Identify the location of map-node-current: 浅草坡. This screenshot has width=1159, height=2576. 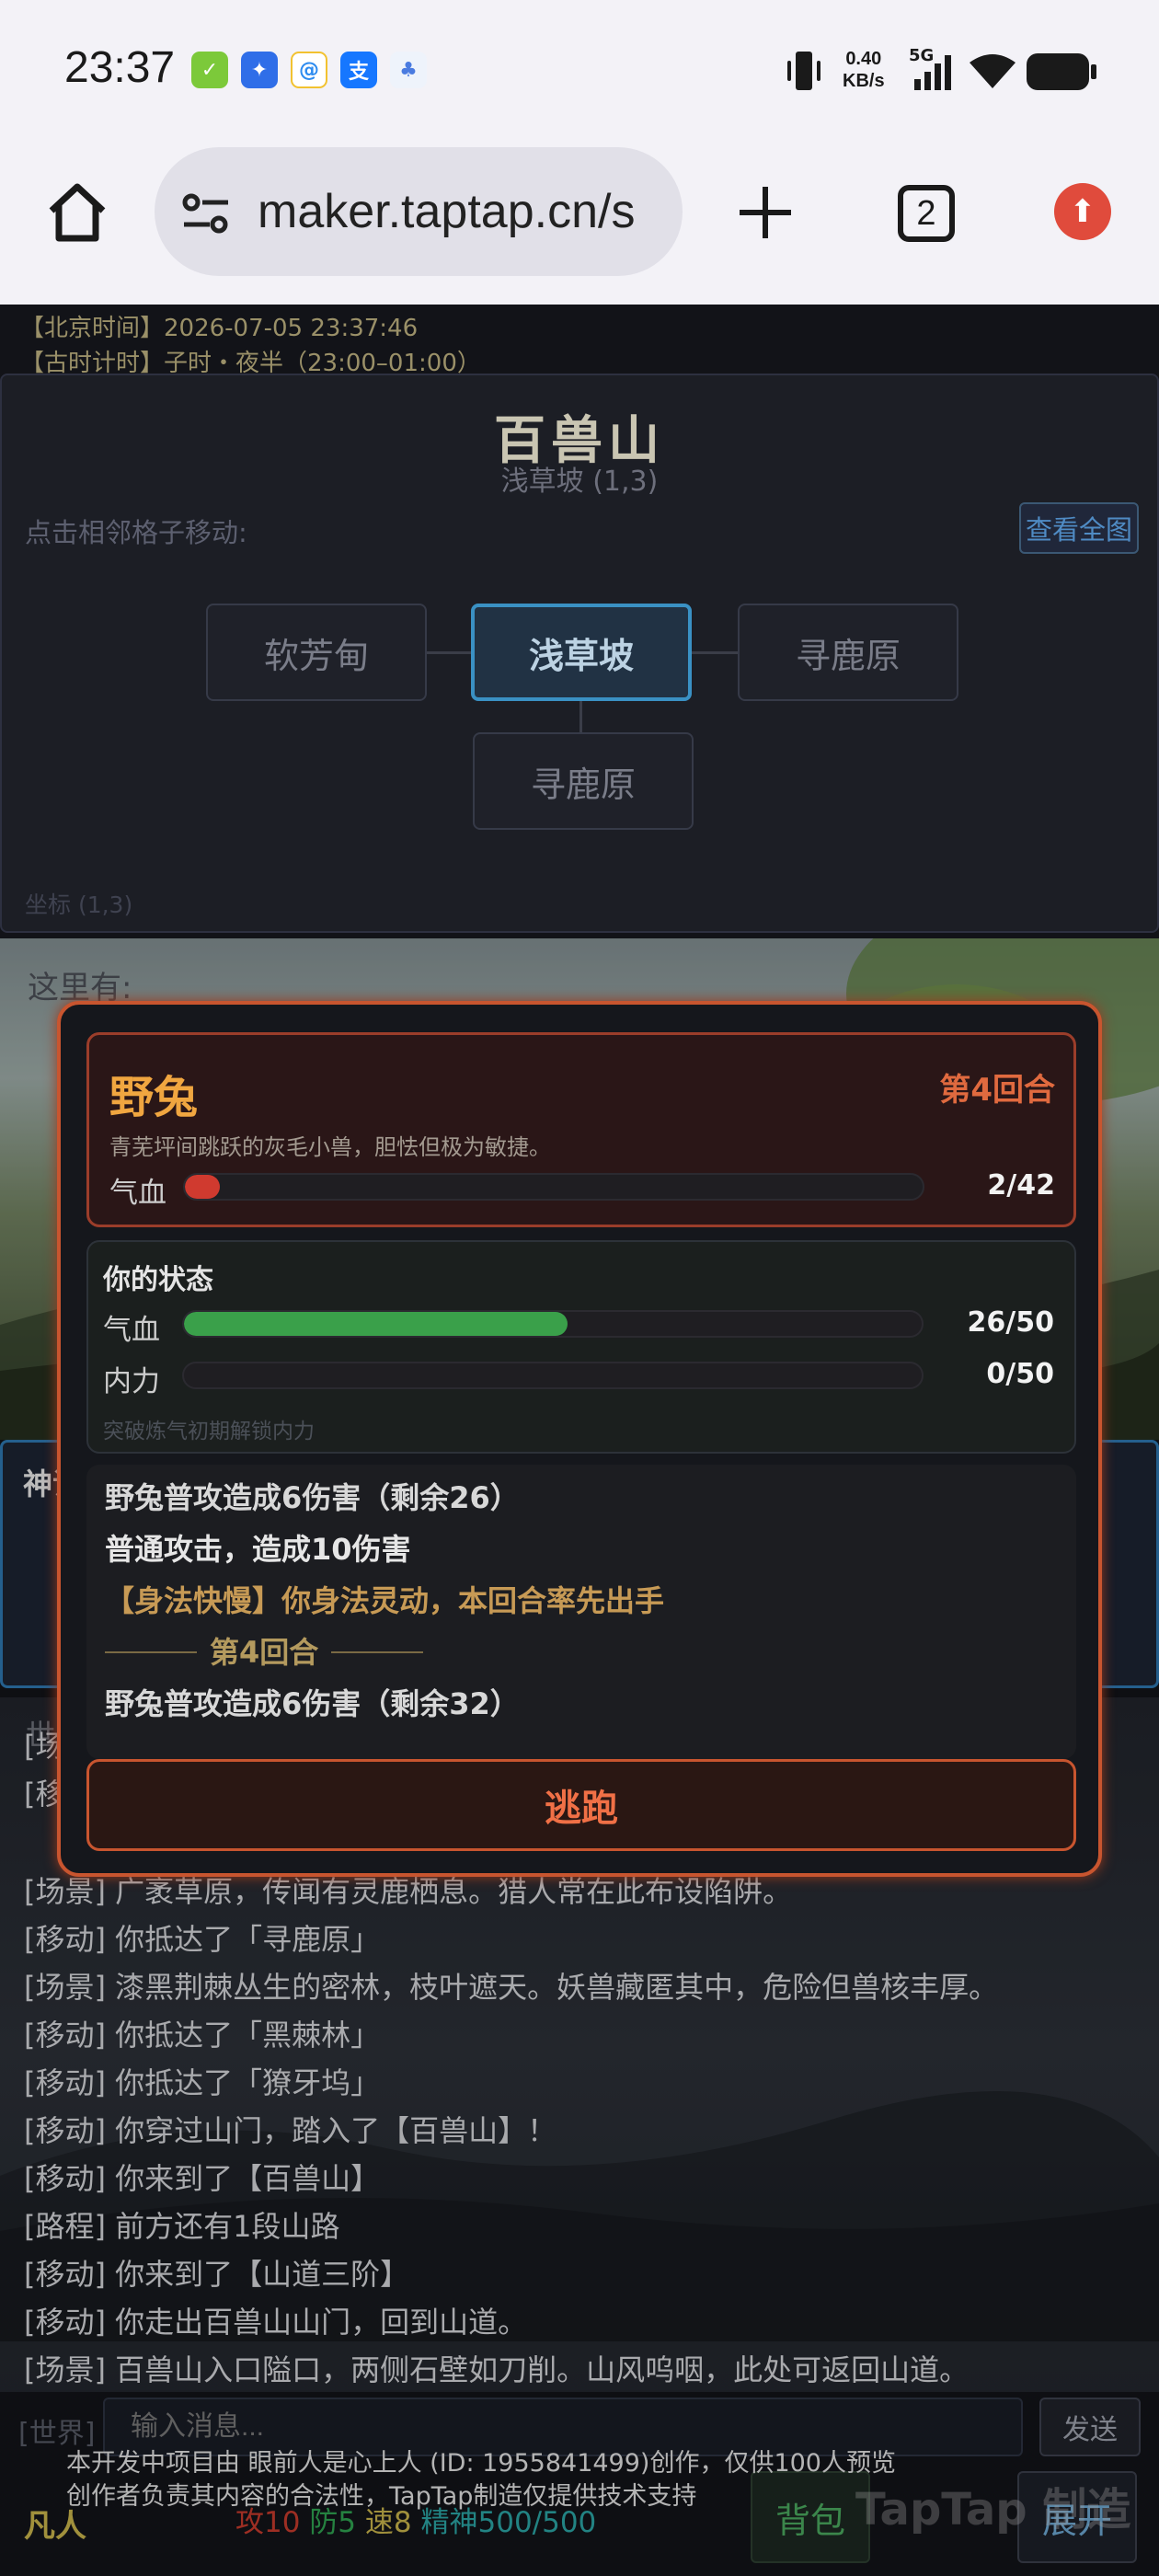
(581, 652).